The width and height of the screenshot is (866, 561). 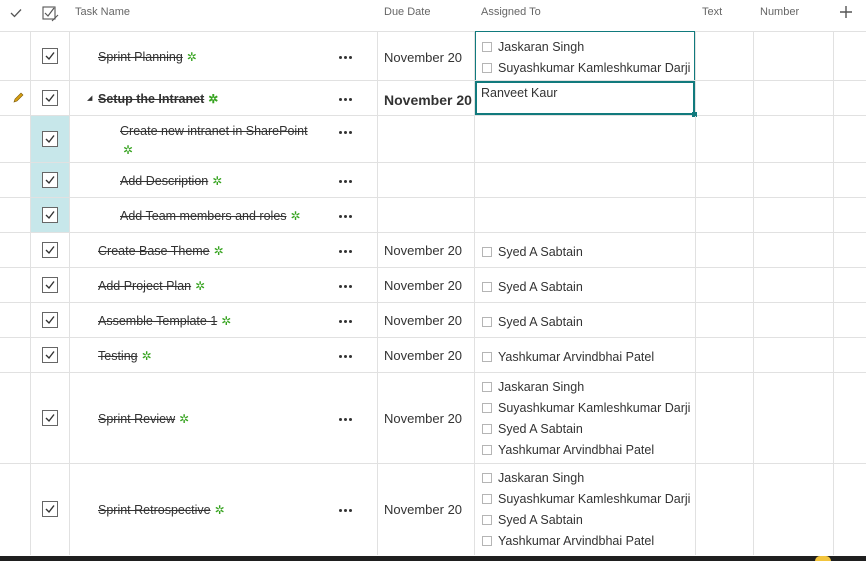 What do you see at coordinates (712, 12) in the screenshot?
I see `column-header-text: Text` at bounding box center [712, 12].